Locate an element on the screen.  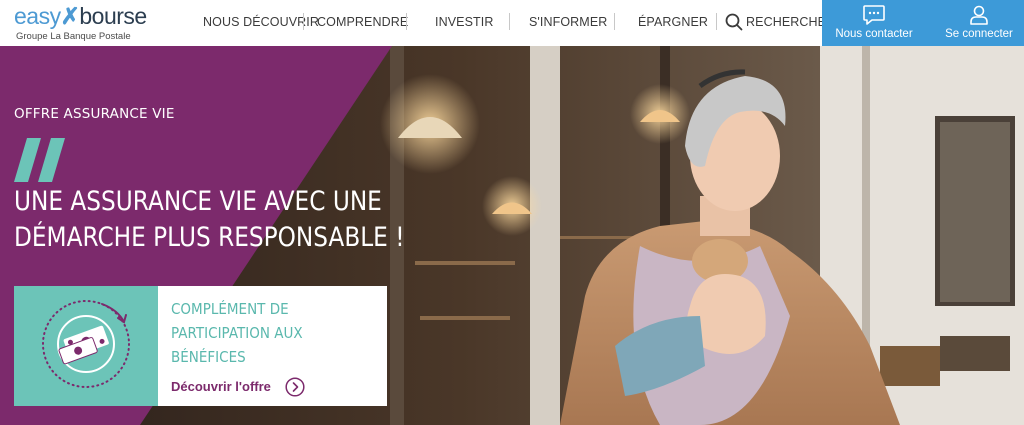
nav-item-epargner: ÉPARGNER is located at coordinates (673, 22).